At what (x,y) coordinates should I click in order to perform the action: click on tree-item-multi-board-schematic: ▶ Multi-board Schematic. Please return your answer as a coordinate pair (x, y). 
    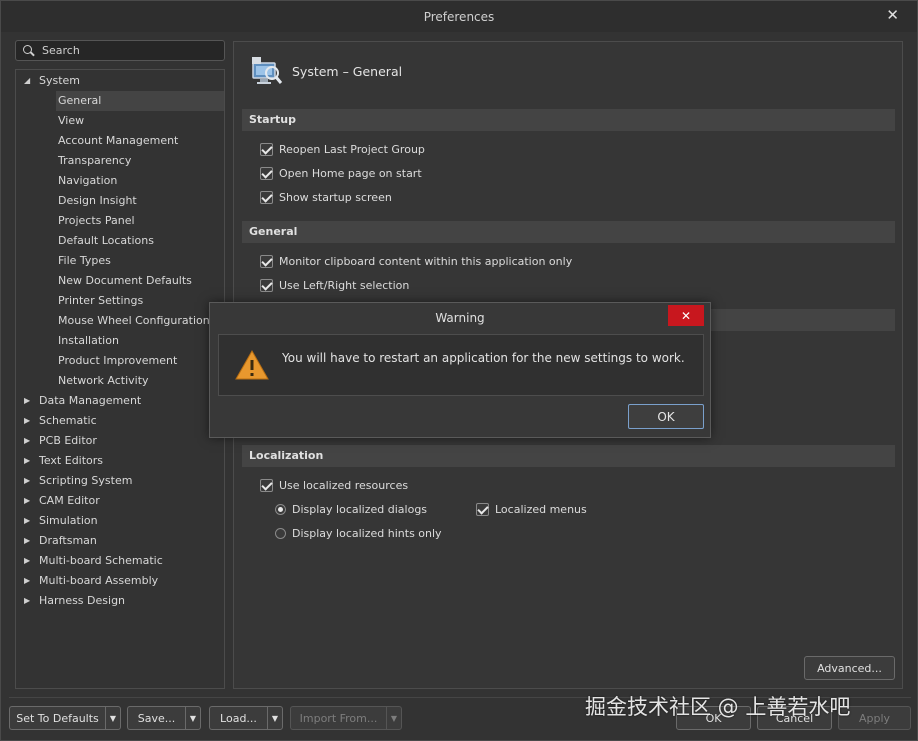
    Looking at the image, I should click on (120, 561).